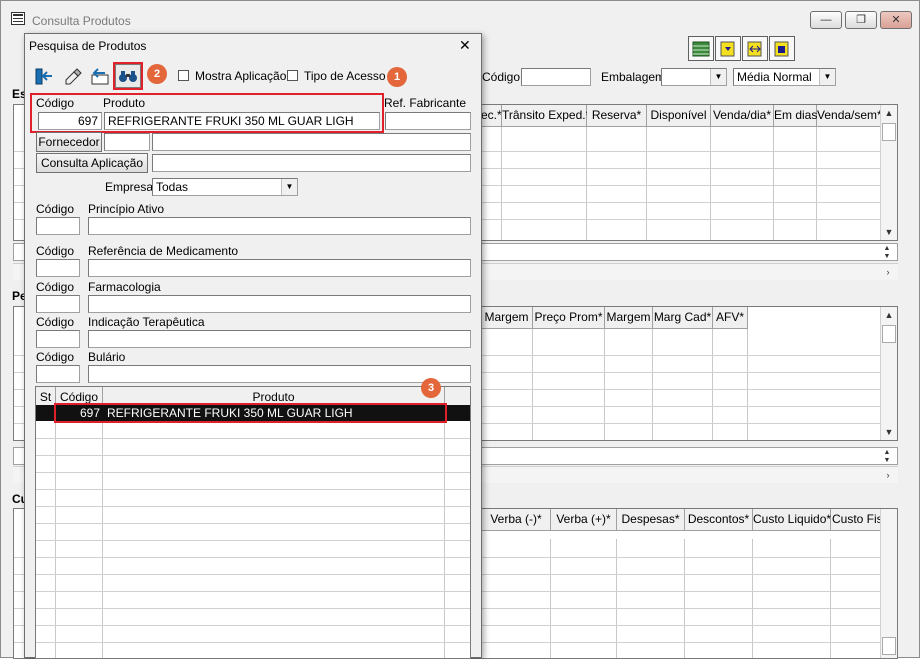  I want to click on grid-view-icon, so click(701, 48).